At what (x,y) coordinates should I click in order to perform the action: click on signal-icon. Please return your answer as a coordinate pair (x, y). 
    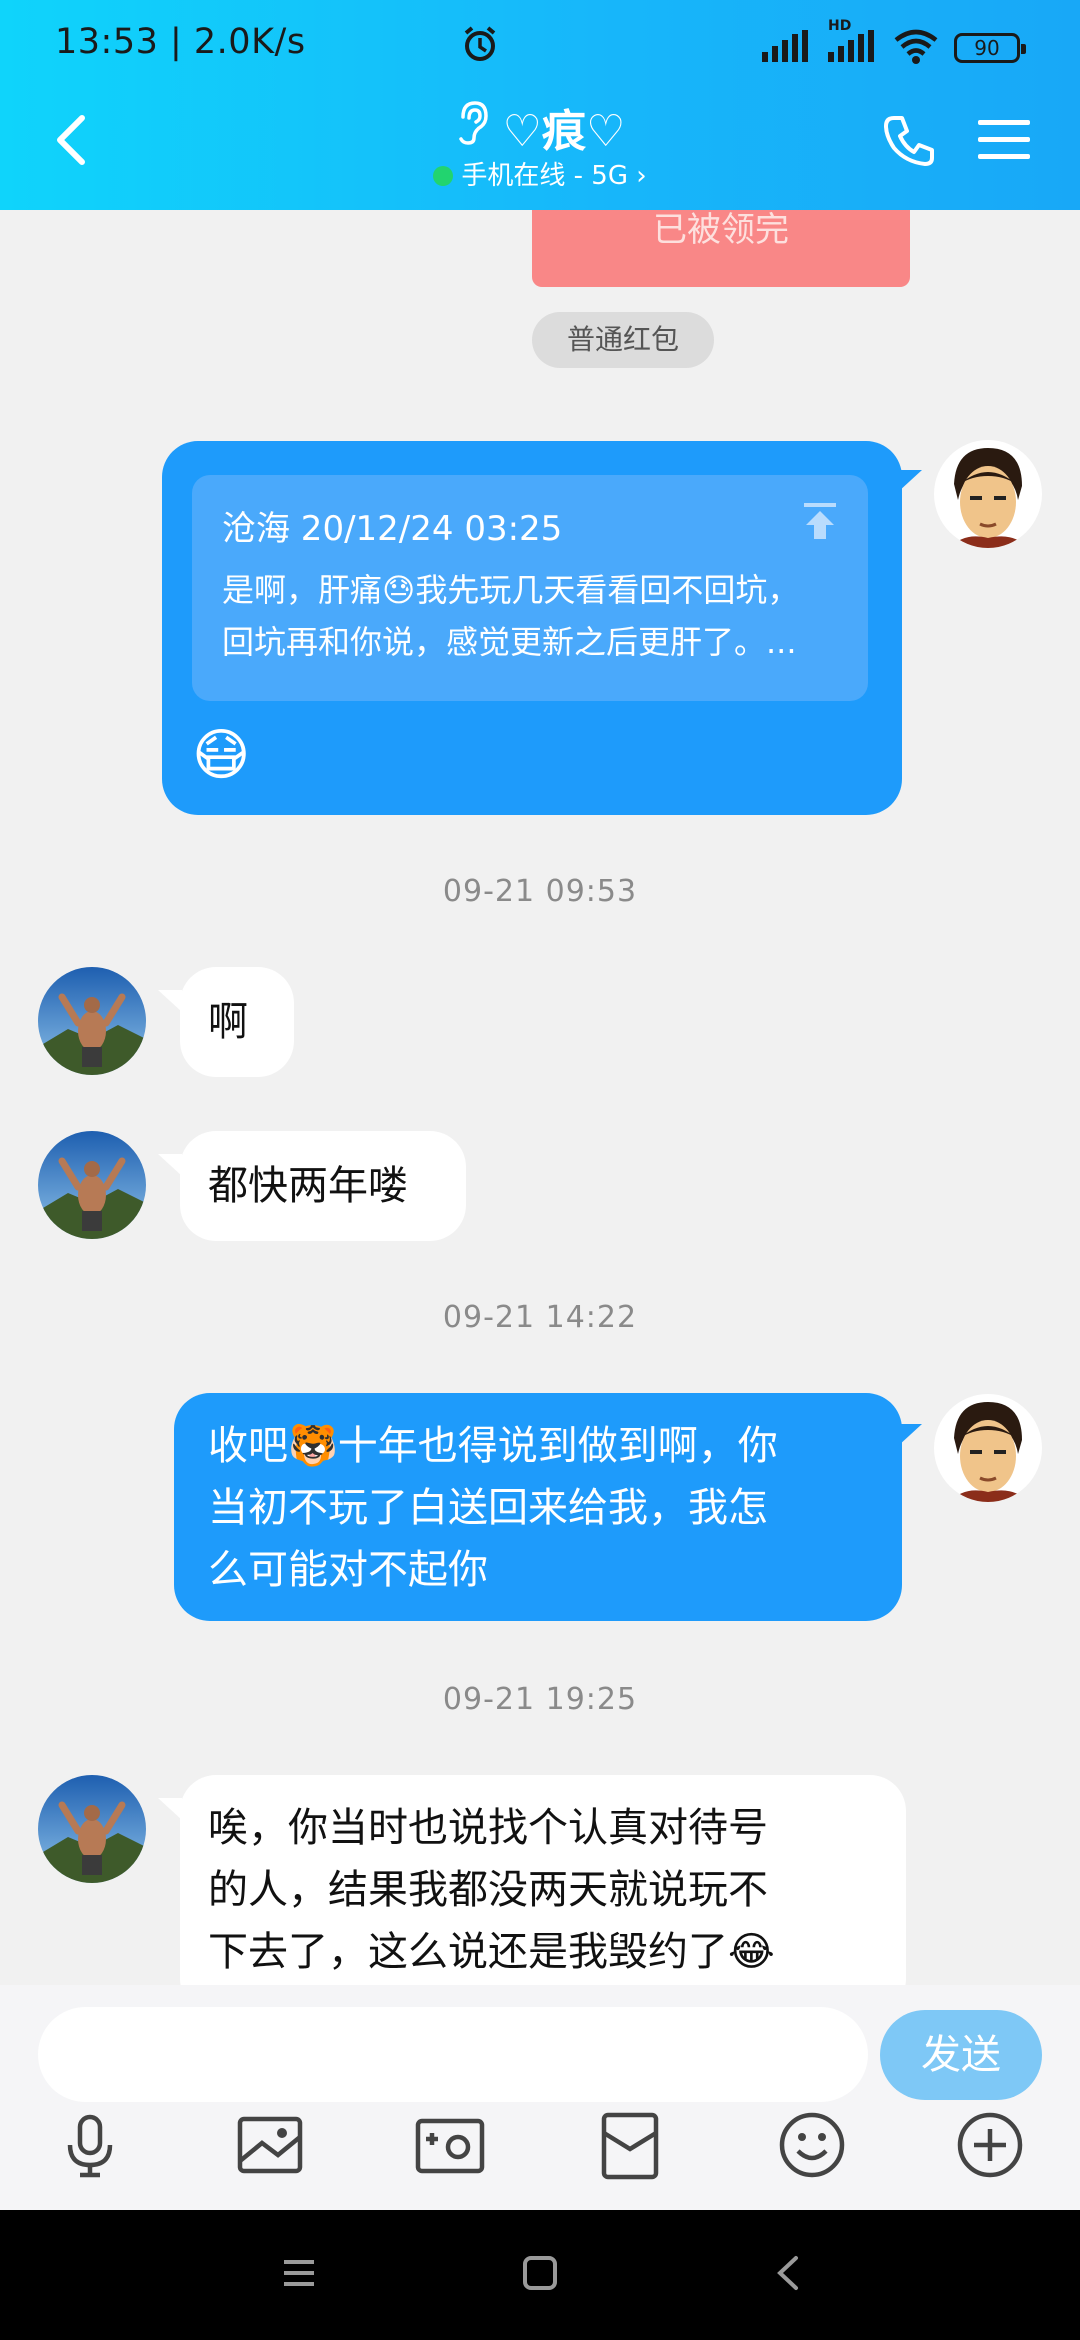
    Looking at the image, I should click on (786, 48).